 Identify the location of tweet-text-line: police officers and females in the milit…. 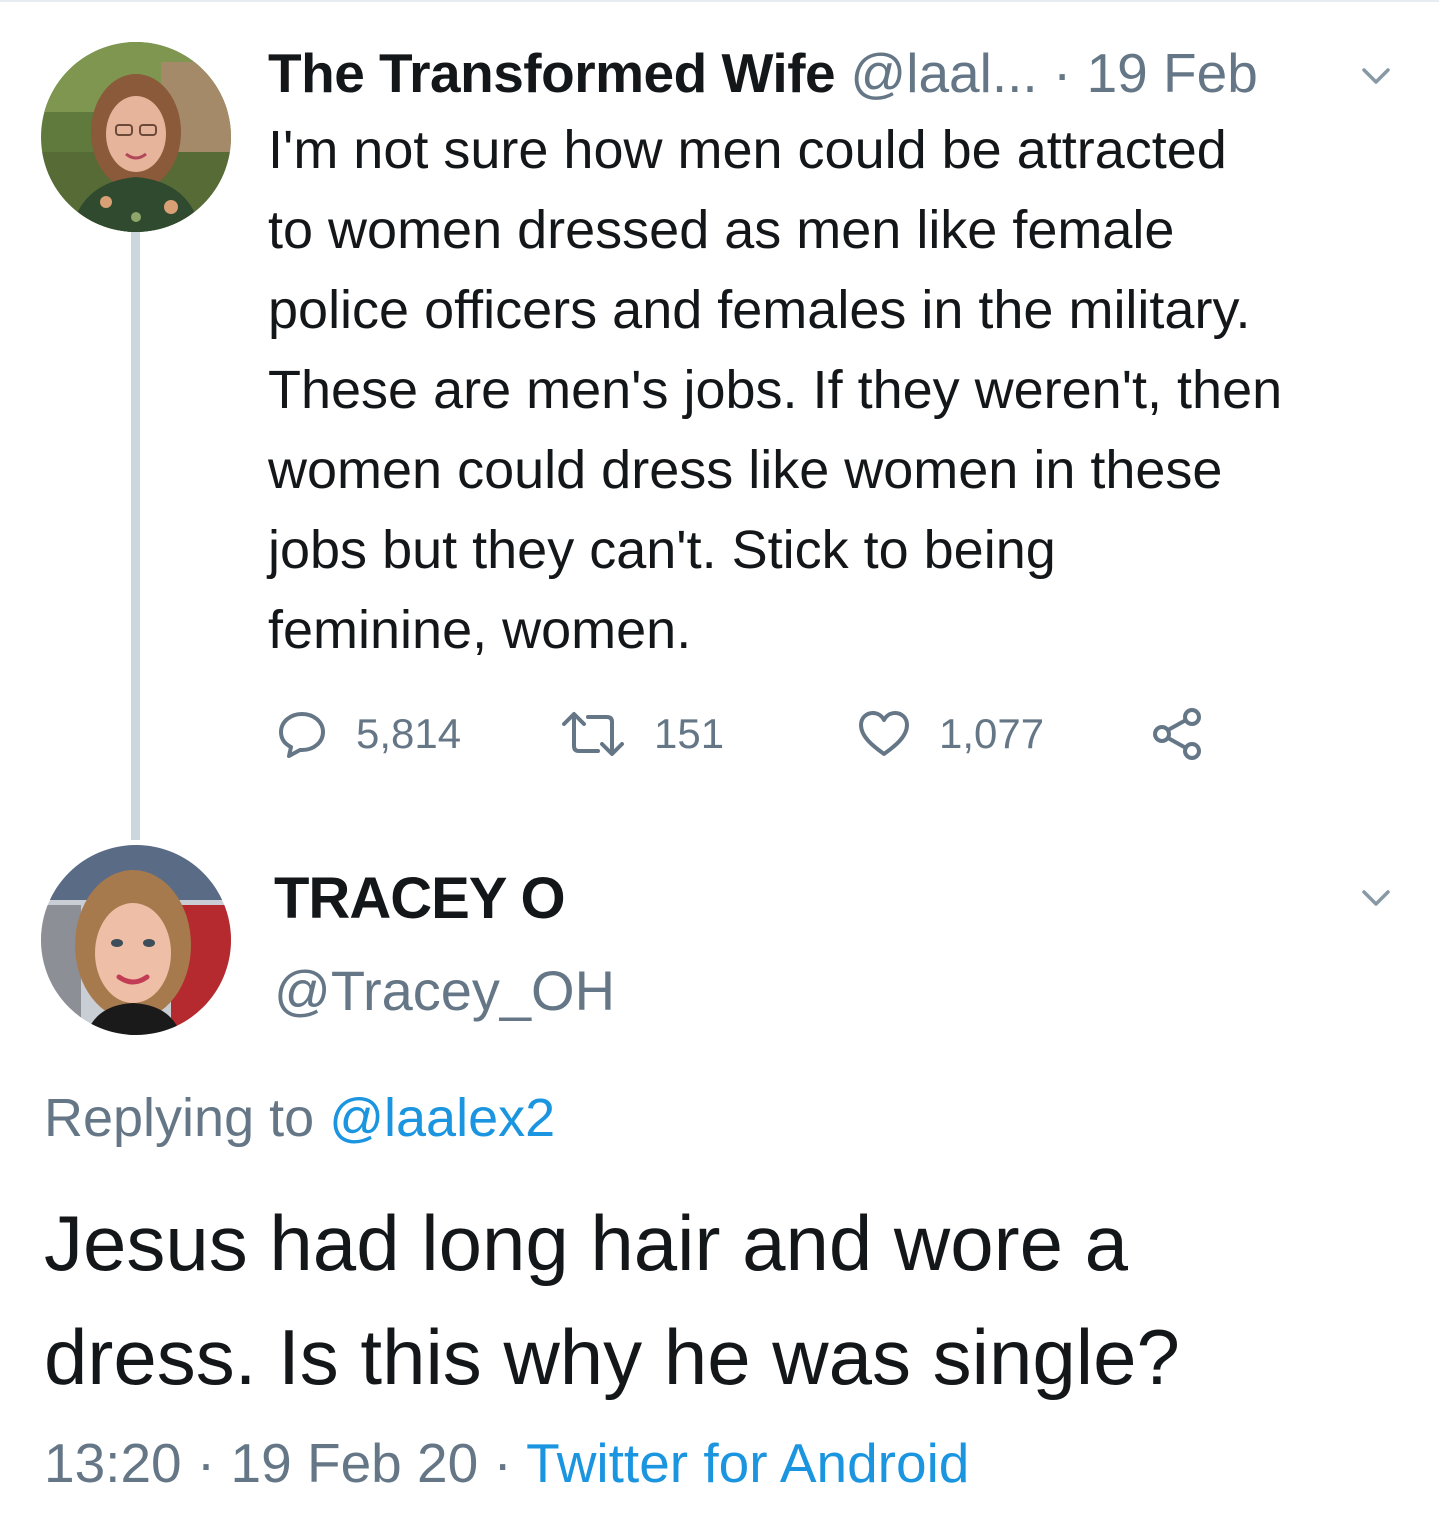
(759, 310).